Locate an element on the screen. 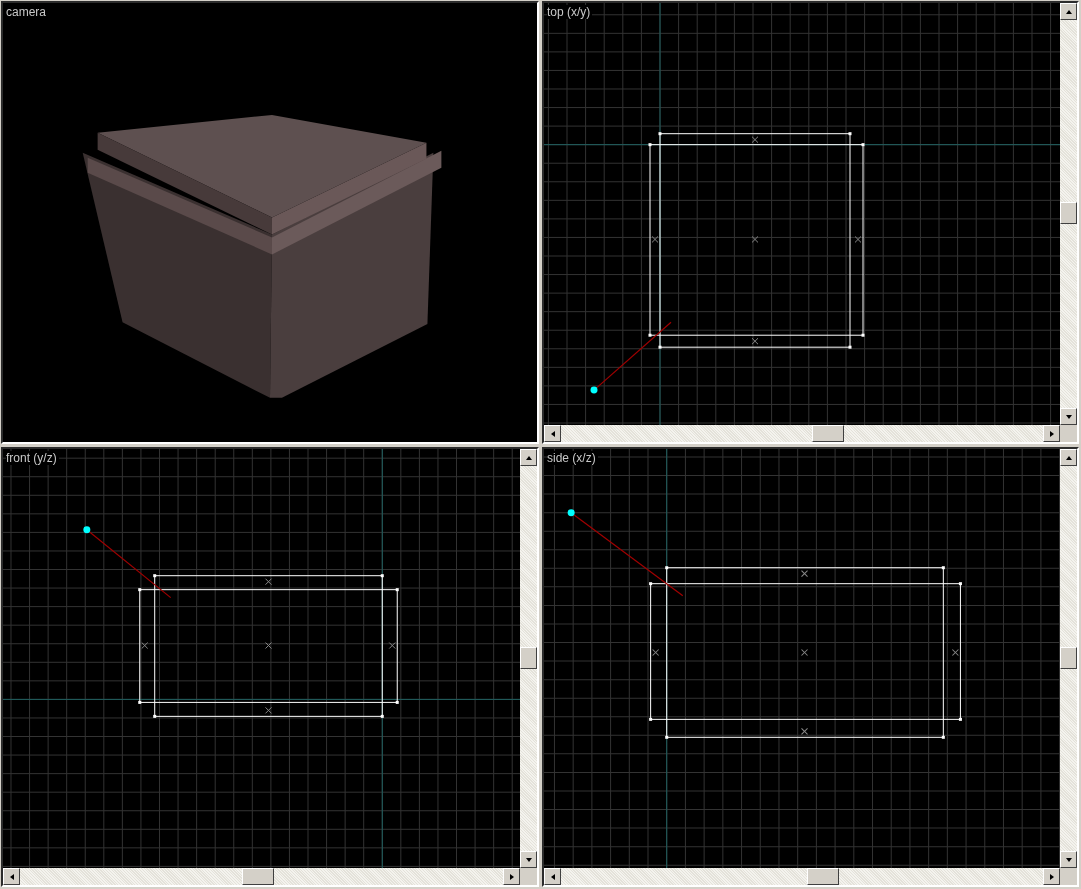  viewport-label: top (x/y) is located at coordinates (570, 12).